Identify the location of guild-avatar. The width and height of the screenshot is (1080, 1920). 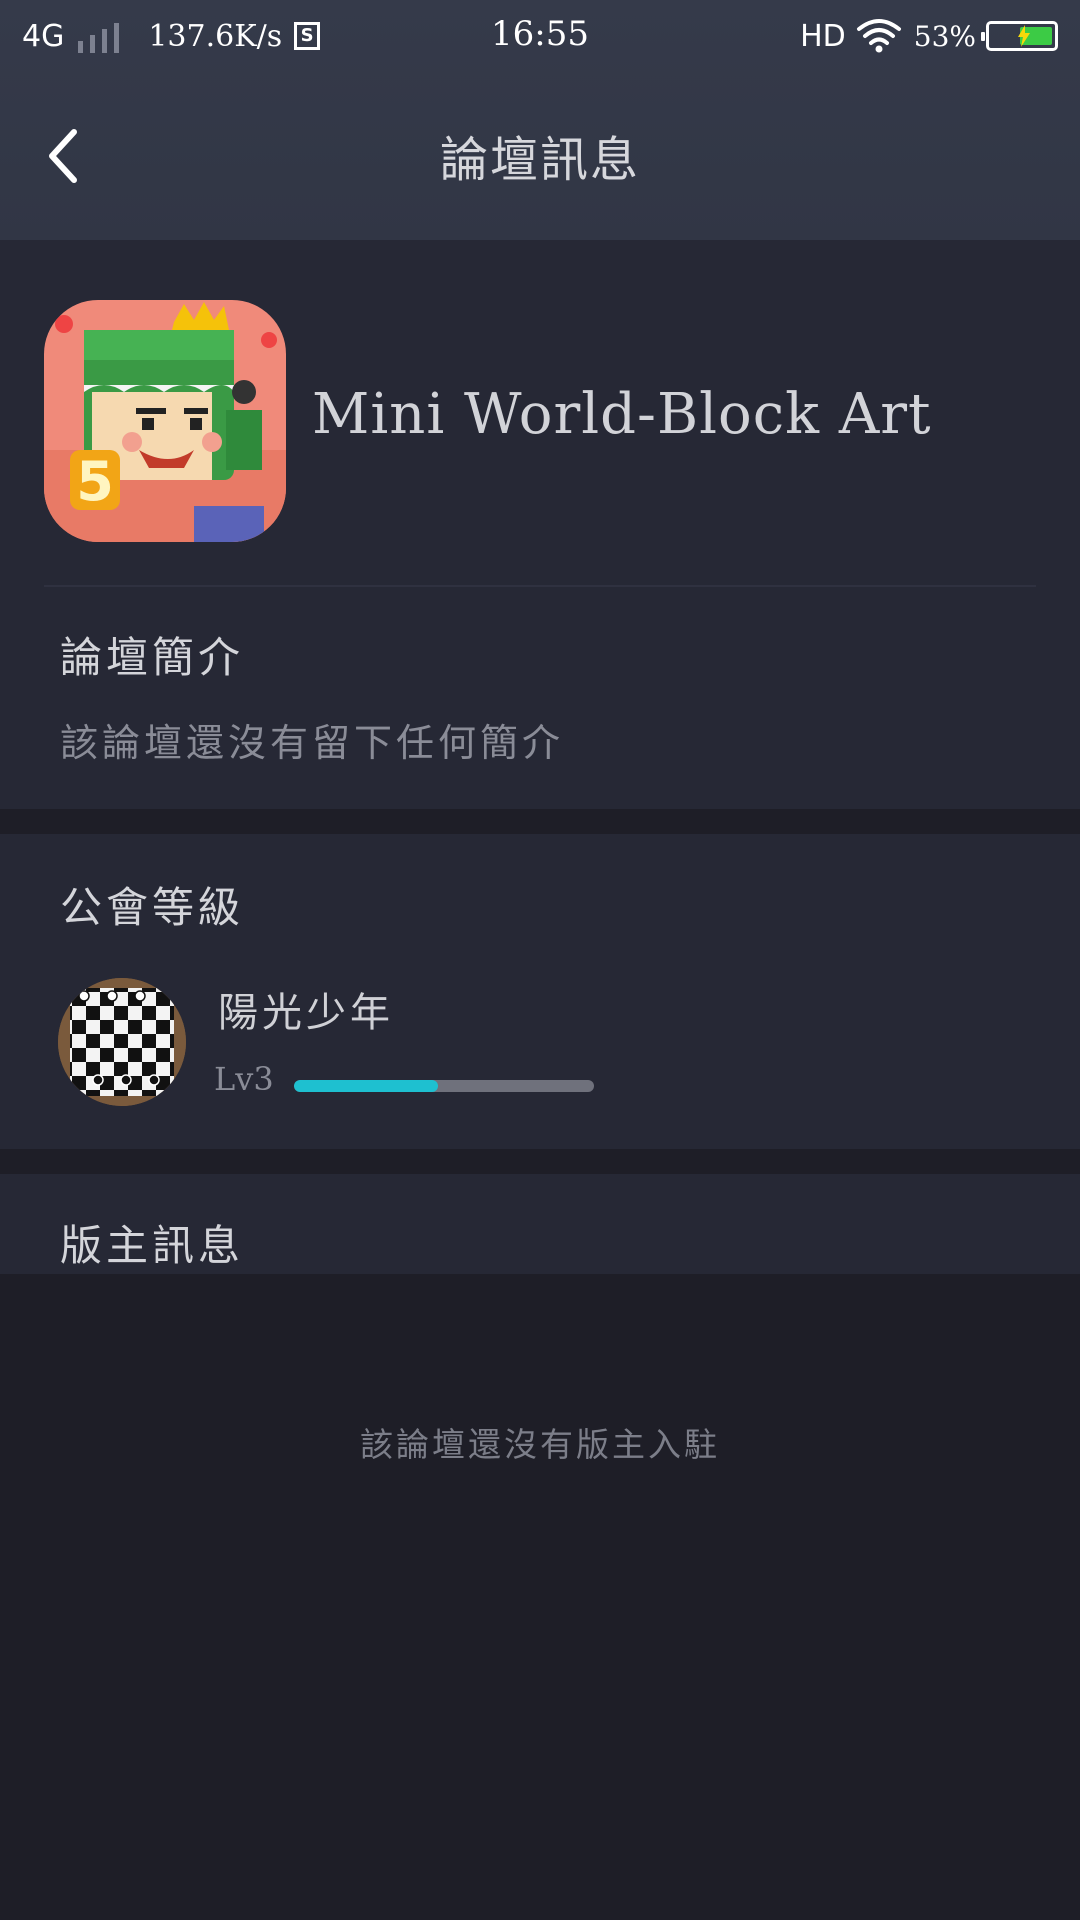
(122, 1042).